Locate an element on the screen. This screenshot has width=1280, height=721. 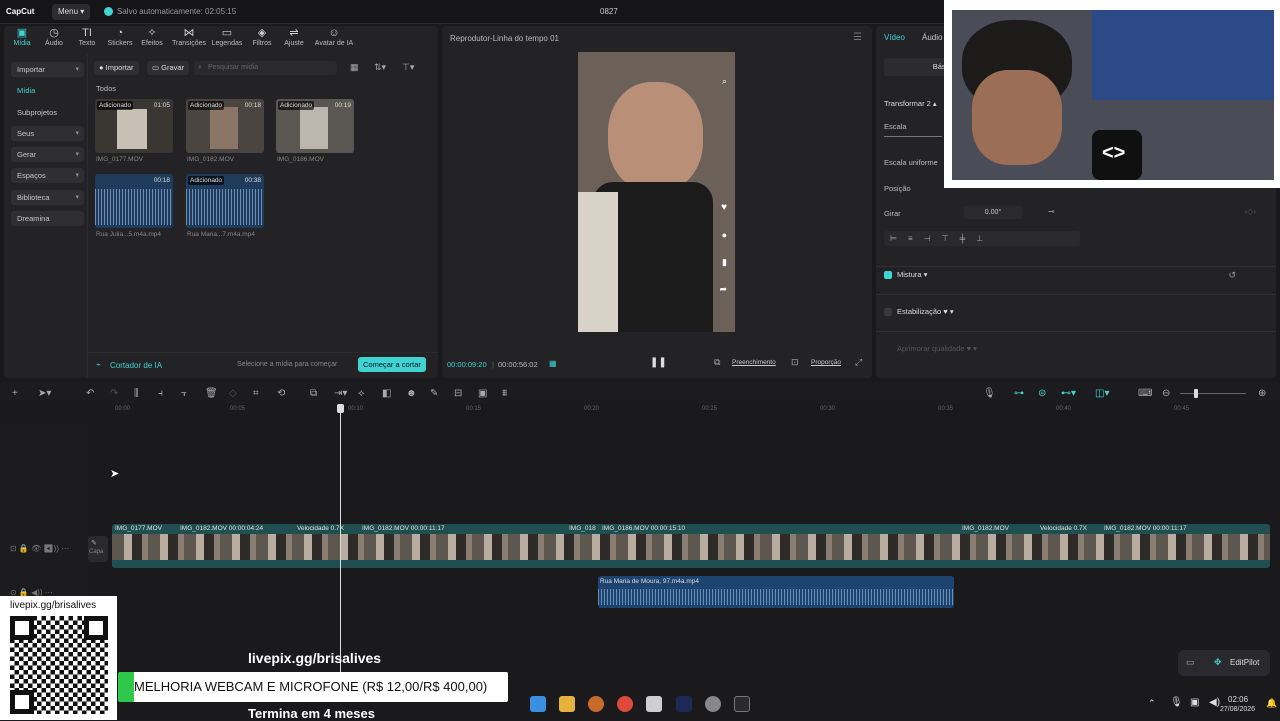
link-main-icon: ⊶ is located at coordinates (1019, 393).